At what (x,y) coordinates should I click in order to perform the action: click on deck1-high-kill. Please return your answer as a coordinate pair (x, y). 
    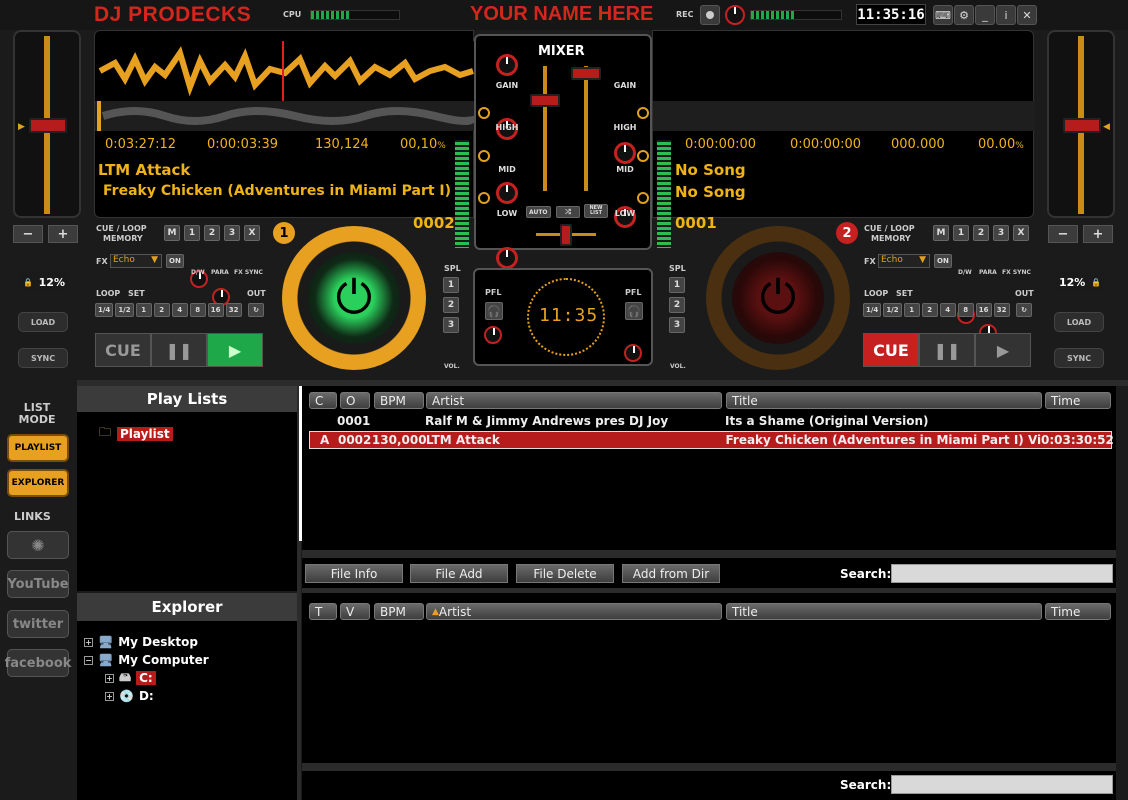
    Looking at the image, I should click on (484, 113).